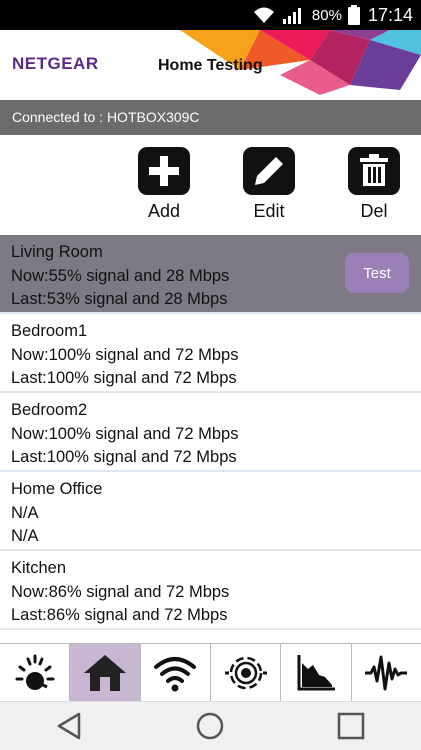  Describe the element at coordinates (39, 568) in the screenshot. I see `room-name: Kitchen` at that location.